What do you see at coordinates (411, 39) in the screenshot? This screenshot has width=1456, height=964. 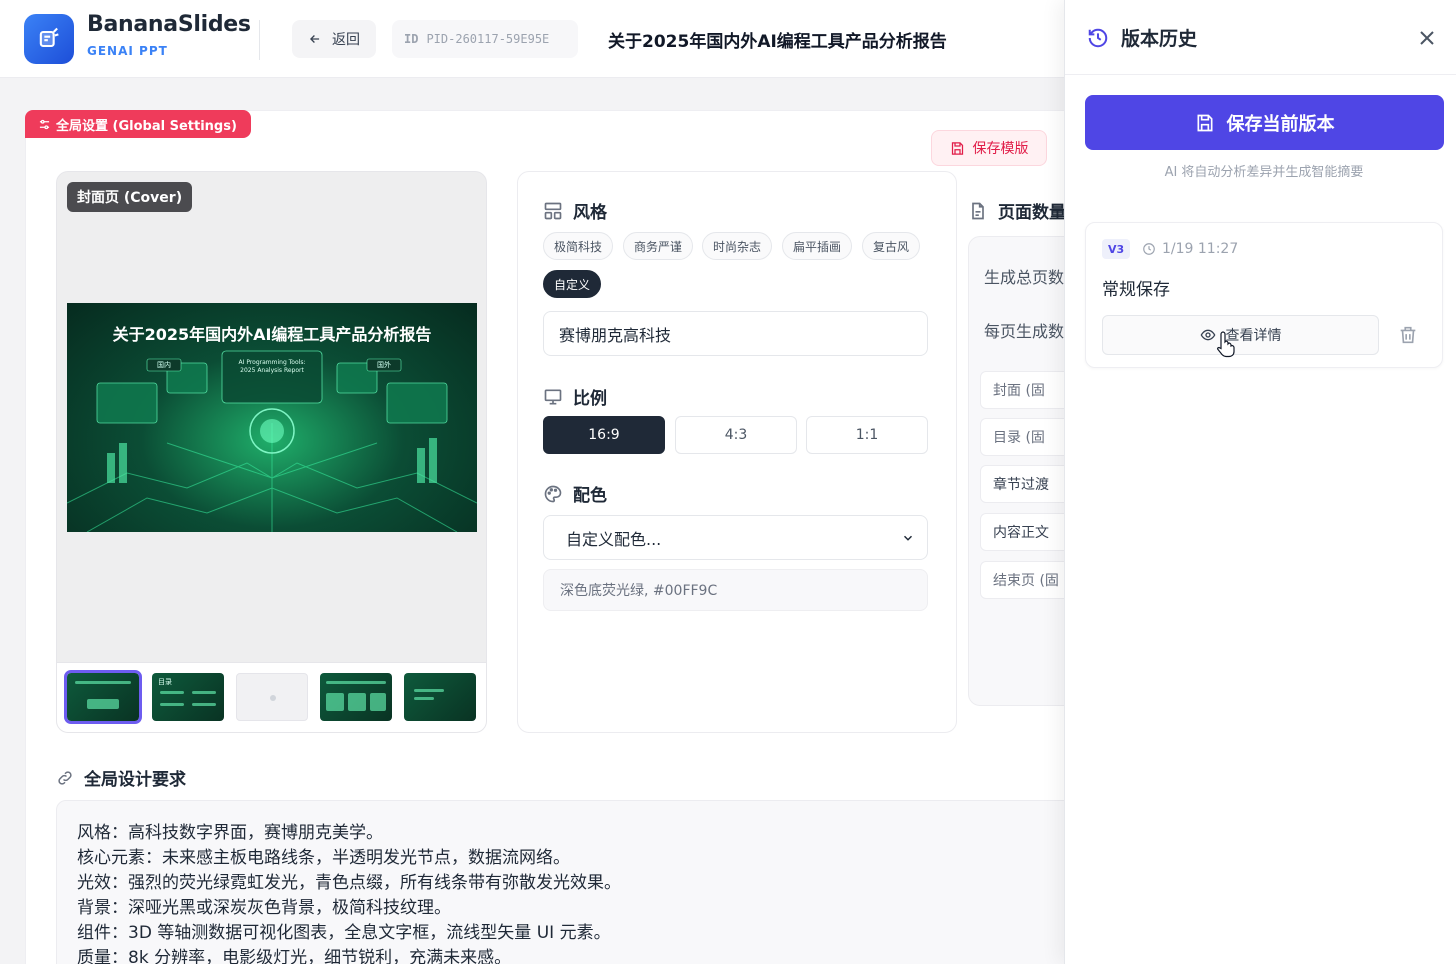 I see `project-id-label: ID` at bounding box center [411, 39].